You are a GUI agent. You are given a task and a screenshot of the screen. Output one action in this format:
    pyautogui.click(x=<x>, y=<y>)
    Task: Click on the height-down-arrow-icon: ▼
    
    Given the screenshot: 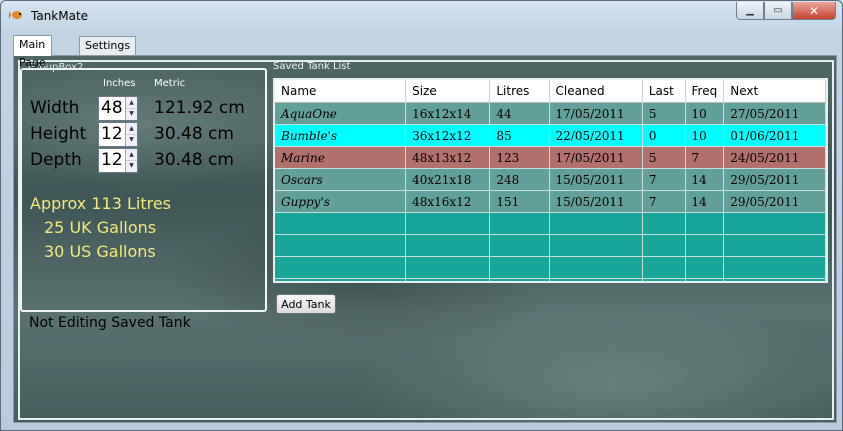 What is the action you would take?
    pyautogui.click(x=131, y=139)
    